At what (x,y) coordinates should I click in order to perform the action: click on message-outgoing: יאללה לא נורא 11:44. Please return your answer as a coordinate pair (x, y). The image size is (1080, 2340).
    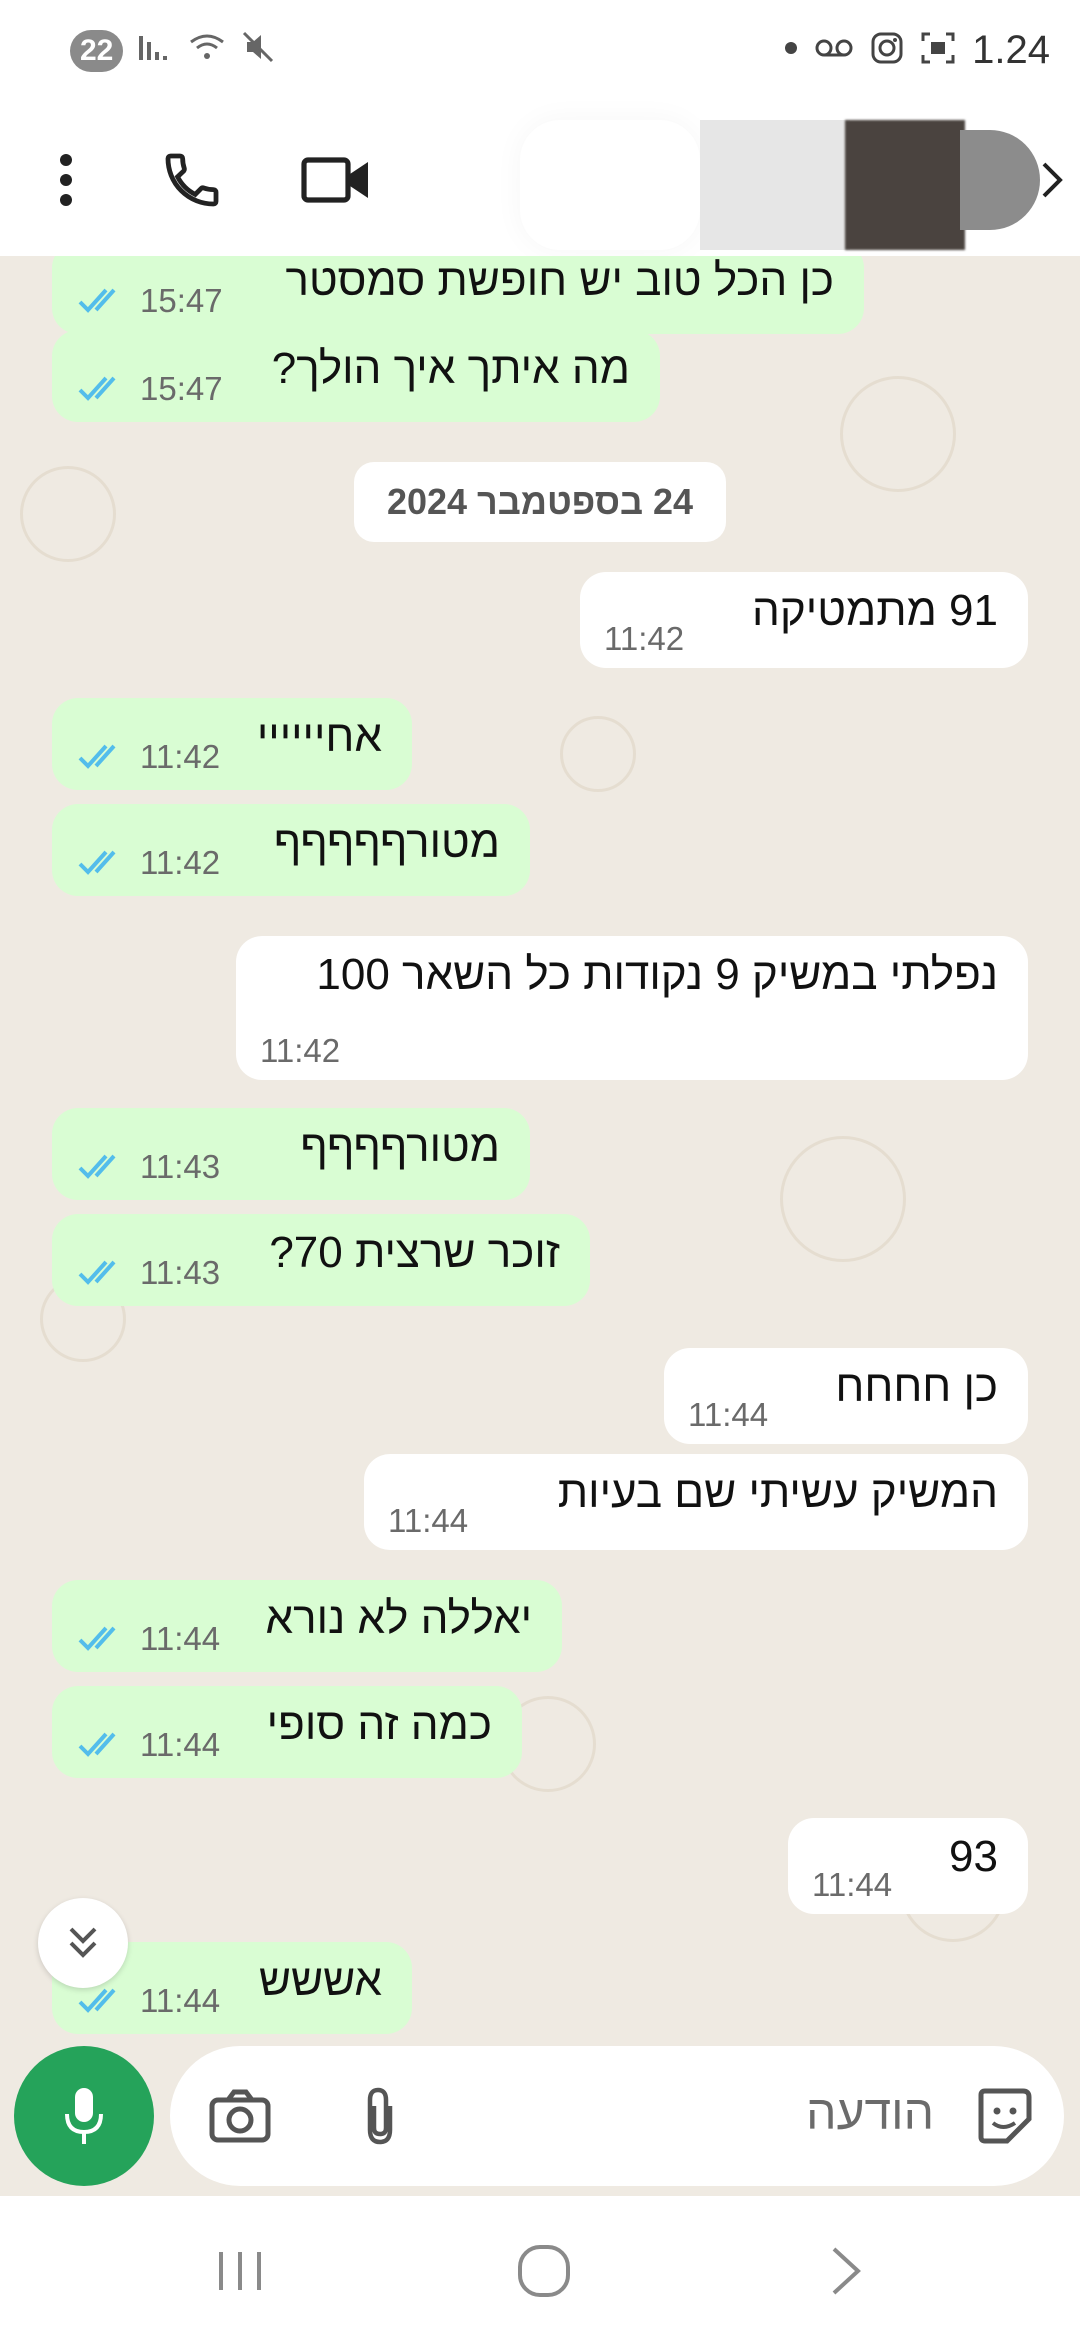
    Looking at the image, I should click on (307, 1626).